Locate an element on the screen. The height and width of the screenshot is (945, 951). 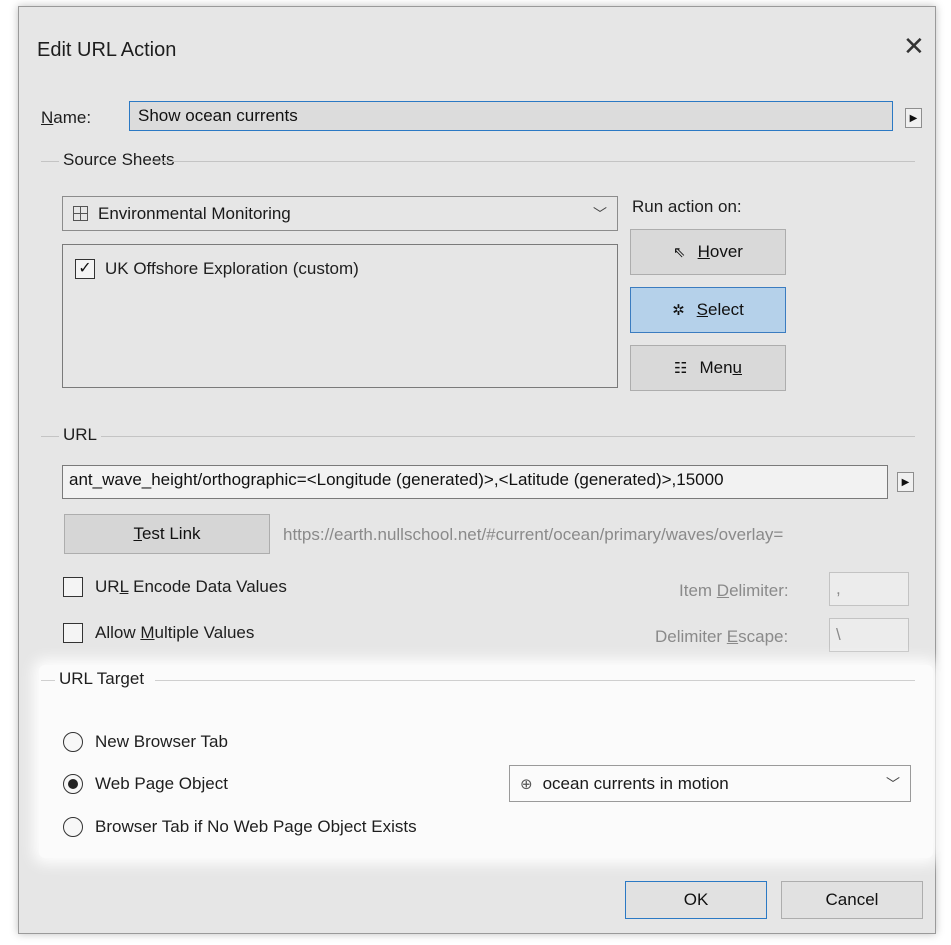
menu-button: ☷ Menu is located at coordinates (708, 368).